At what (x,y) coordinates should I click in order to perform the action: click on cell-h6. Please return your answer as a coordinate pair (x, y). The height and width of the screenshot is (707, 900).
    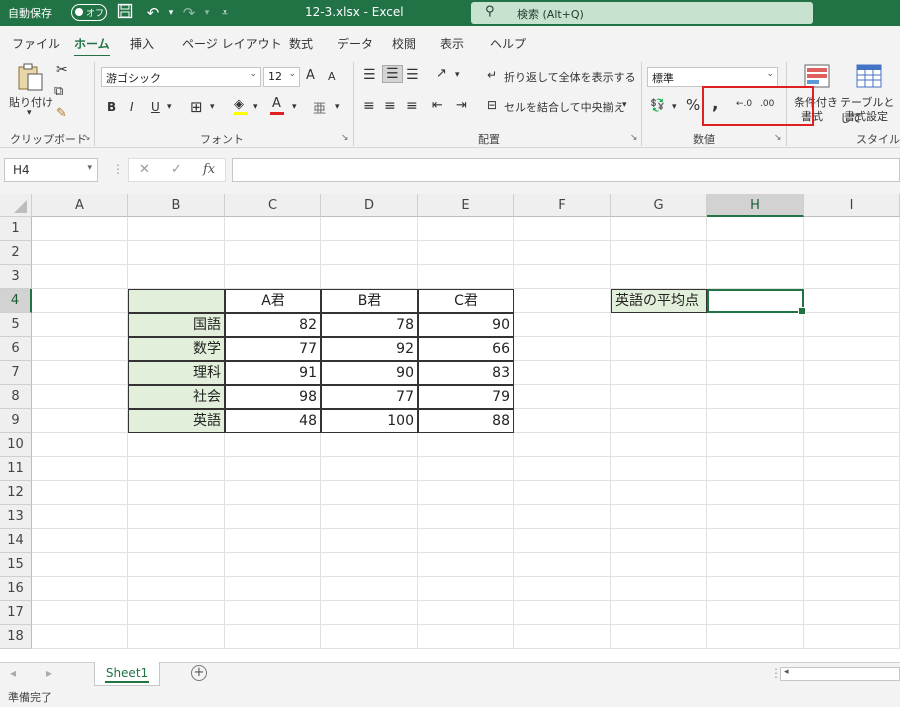
    Looking at the image, I should click on (755, 349).